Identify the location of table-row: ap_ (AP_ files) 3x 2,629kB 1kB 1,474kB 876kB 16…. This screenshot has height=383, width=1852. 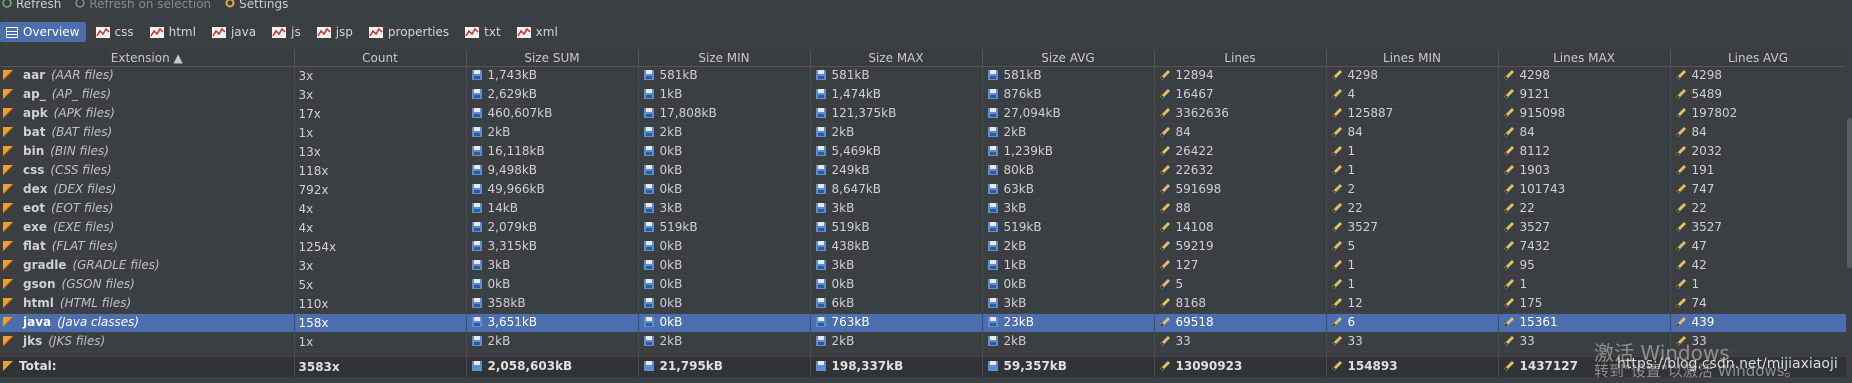
(923, 95).